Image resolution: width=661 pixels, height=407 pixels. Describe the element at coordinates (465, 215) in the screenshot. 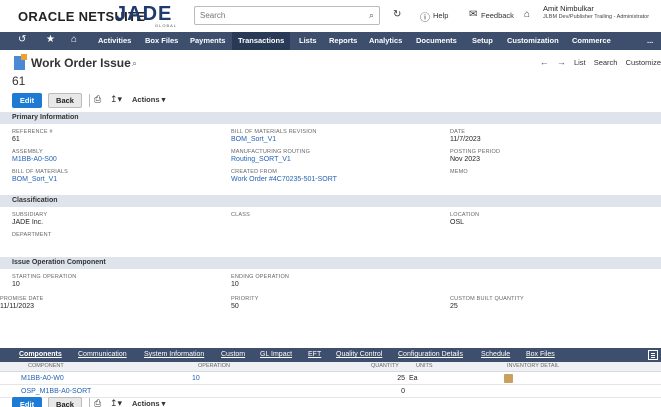

I see `location-label: LOCATION` at that location.